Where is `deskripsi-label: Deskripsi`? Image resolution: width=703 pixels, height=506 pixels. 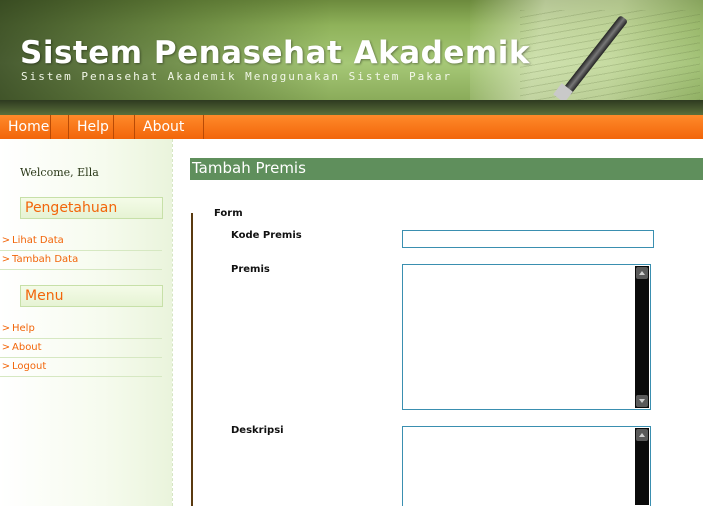
deskripsi-label: Deskripsi is located at coordinates (257, 430).